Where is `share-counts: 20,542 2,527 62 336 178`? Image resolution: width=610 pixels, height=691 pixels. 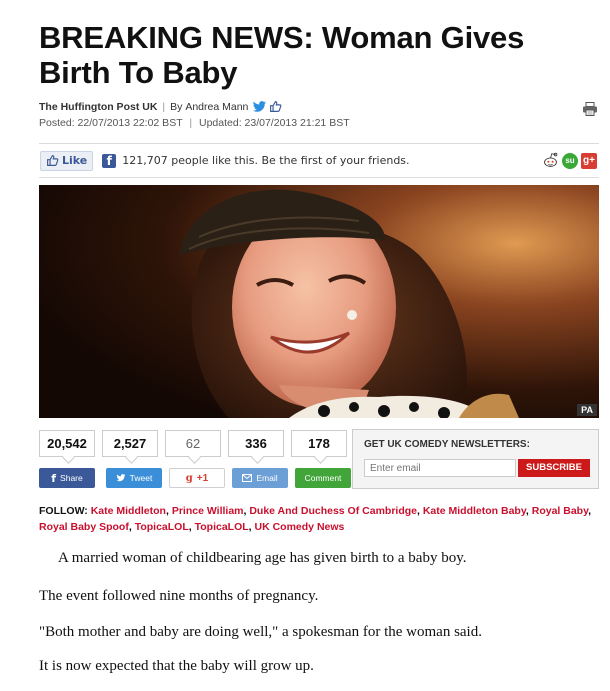 share-counts: 20,542 2,527 62 336 178 is located at coordinates (193, 443).